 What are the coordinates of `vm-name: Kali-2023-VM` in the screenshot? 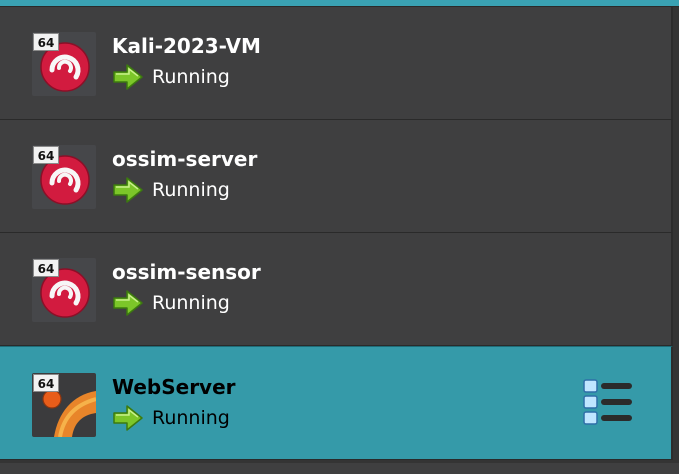 It's located at (186, 46).